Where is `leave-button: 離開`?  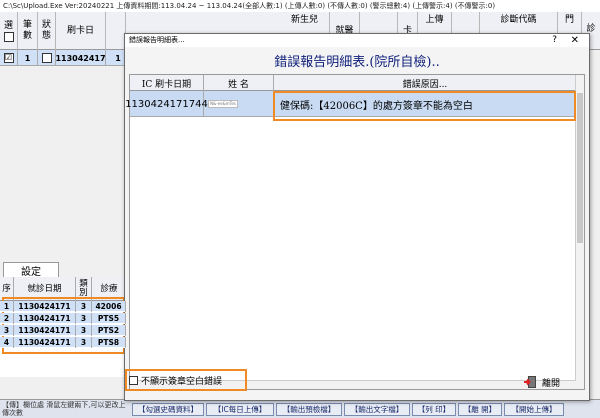 leave-button: 離開 is located at coordinates (550, 382).